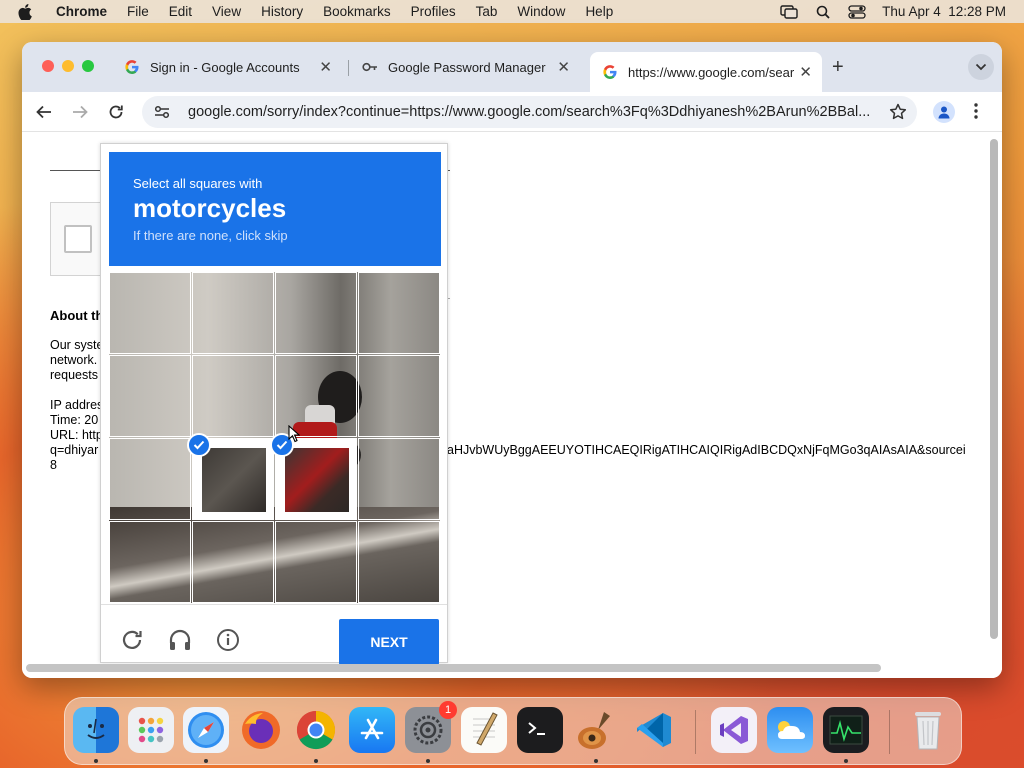 Image resolution: width=1024 pixels, height=768 pixels. Describe the element at coordinates (734, 730) in the screenshot. I see `visual-studio-icon` at that location.